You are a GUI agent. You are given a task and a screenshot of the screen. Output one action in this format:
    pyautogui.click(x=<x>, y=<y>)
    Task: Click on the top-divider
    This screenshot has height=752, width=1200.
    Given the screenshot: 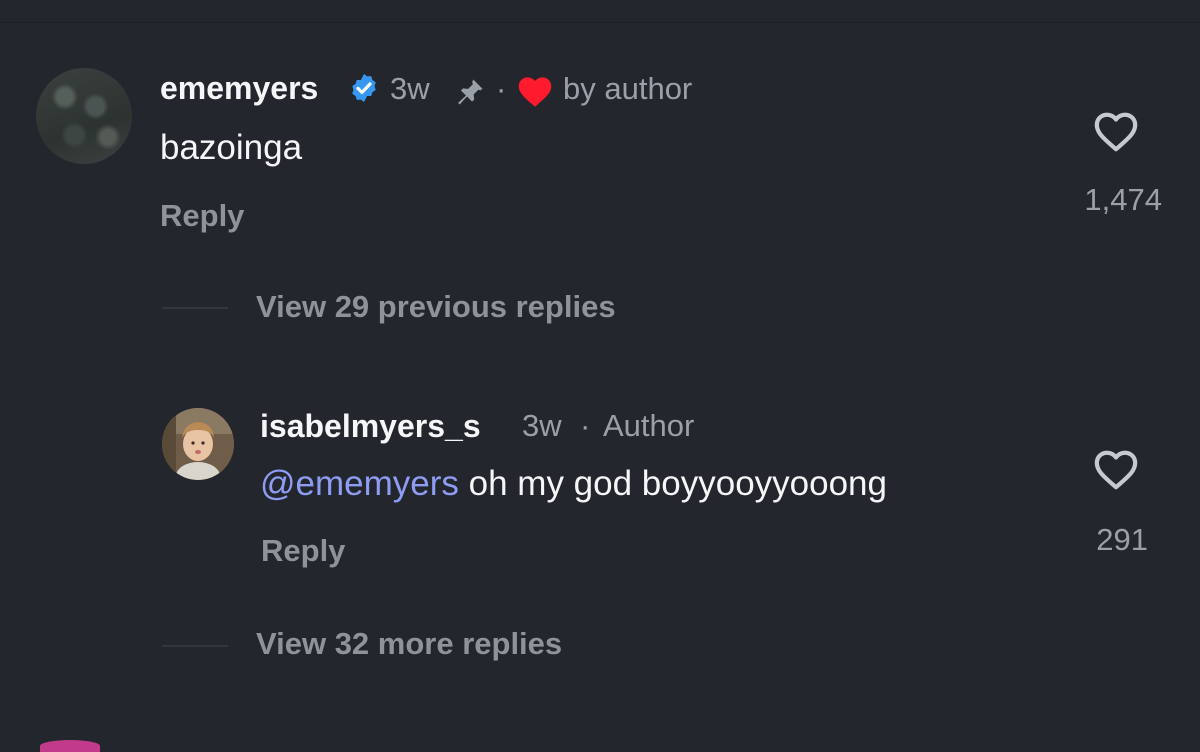 What is the action you would take?
    pyautogui.click(x=600, y=22)
    